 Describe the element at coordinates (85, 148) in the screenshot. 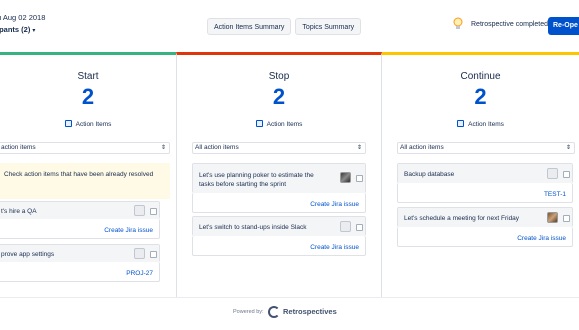

I see `action-items-filter: action items ⇕` at that location.